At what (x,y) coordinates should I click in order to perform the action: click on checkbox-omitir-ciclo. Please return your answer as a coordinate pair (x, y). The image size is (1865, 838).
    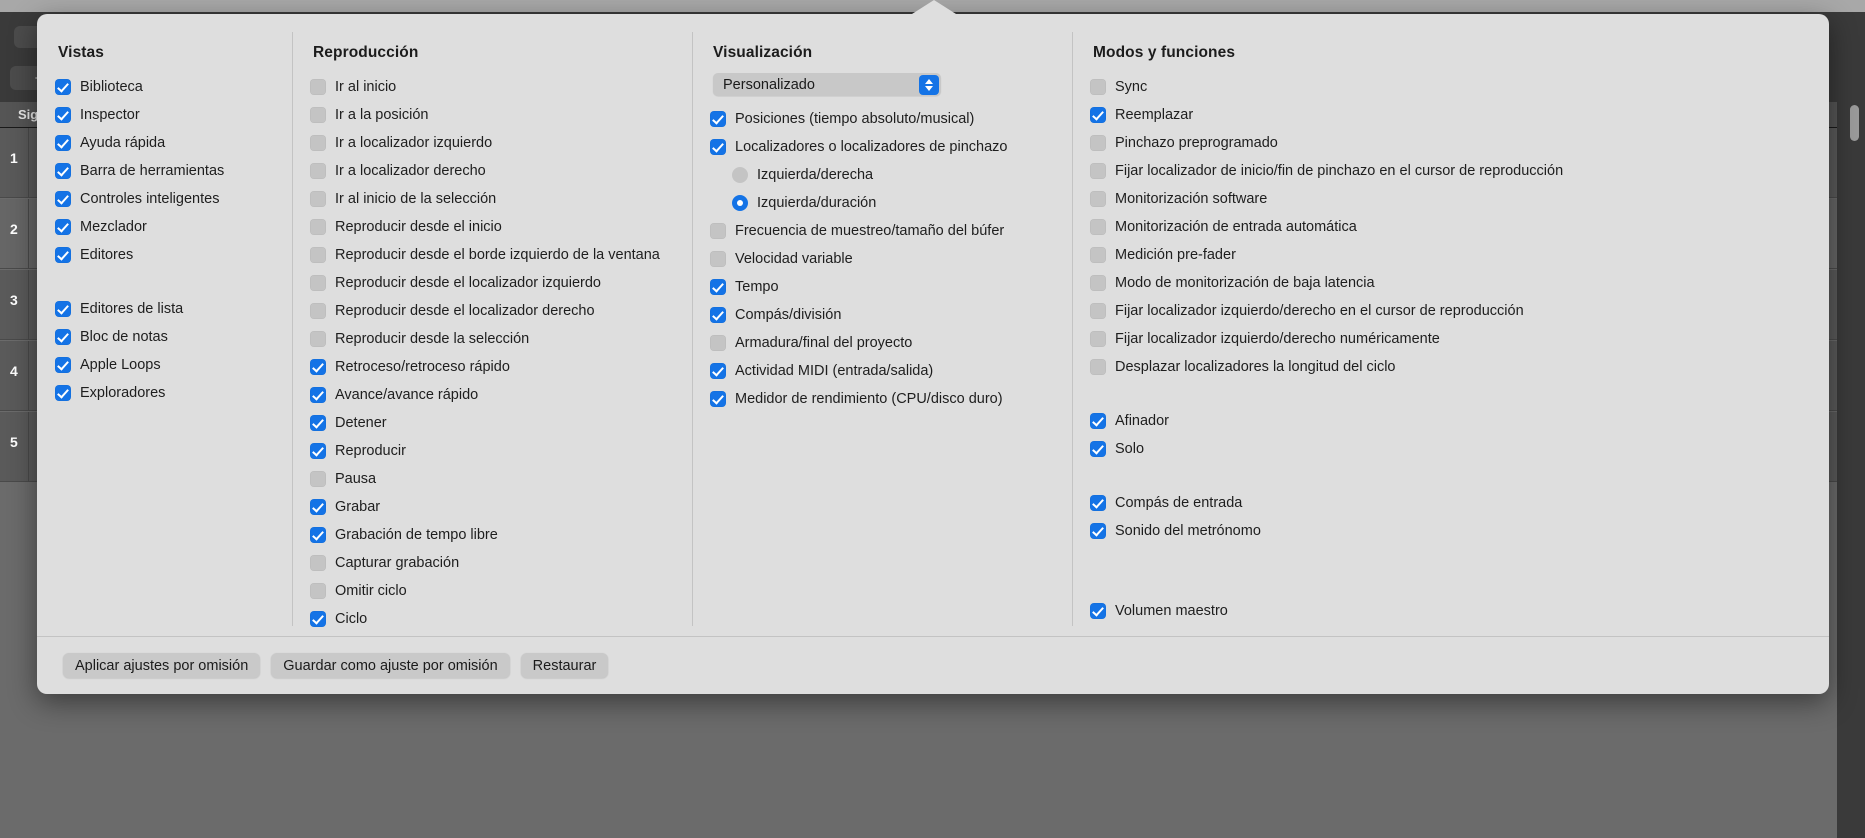
    Looking at the image, I should click on (318, 591).